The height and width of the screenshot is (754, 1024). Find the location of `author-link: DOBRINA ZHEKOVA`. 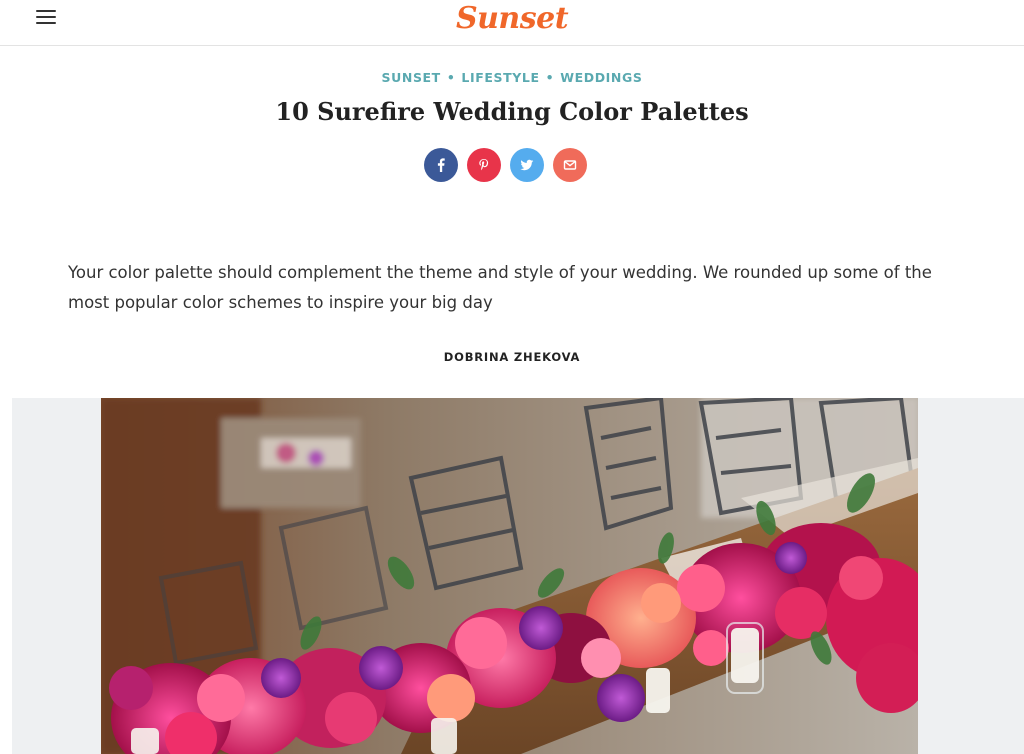

author-link: DOBRINA ZHEKOVA is located at coordinates (512, 357).